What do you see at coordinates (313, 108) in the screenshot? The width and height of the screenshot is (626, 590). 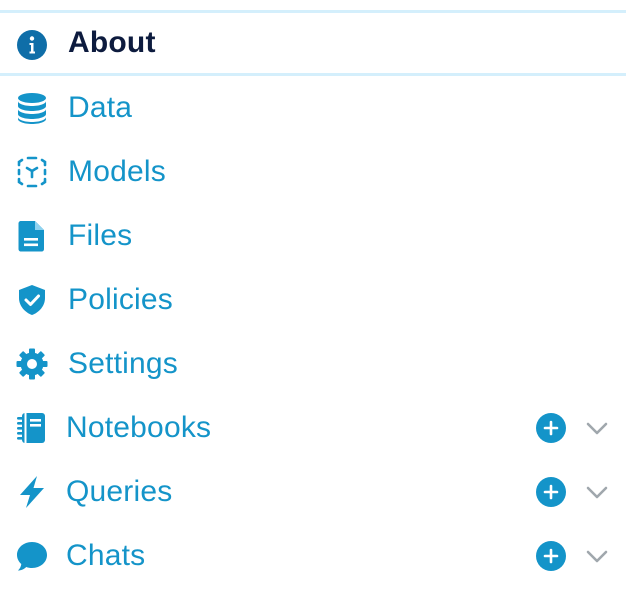 I see `sidebar-item-data: Data` at bounding box center [313, 108].